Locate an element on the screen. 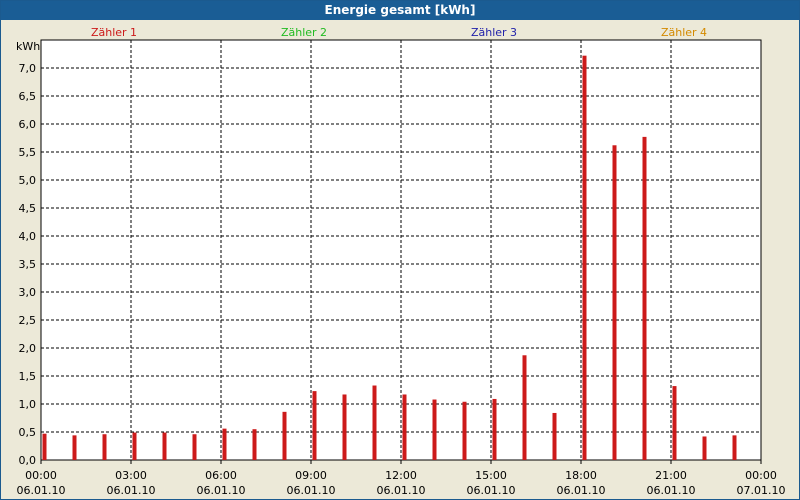 This screenshot has width=800, height=500. y-tick-label: 5,0 is located at coordinates (28, 180).